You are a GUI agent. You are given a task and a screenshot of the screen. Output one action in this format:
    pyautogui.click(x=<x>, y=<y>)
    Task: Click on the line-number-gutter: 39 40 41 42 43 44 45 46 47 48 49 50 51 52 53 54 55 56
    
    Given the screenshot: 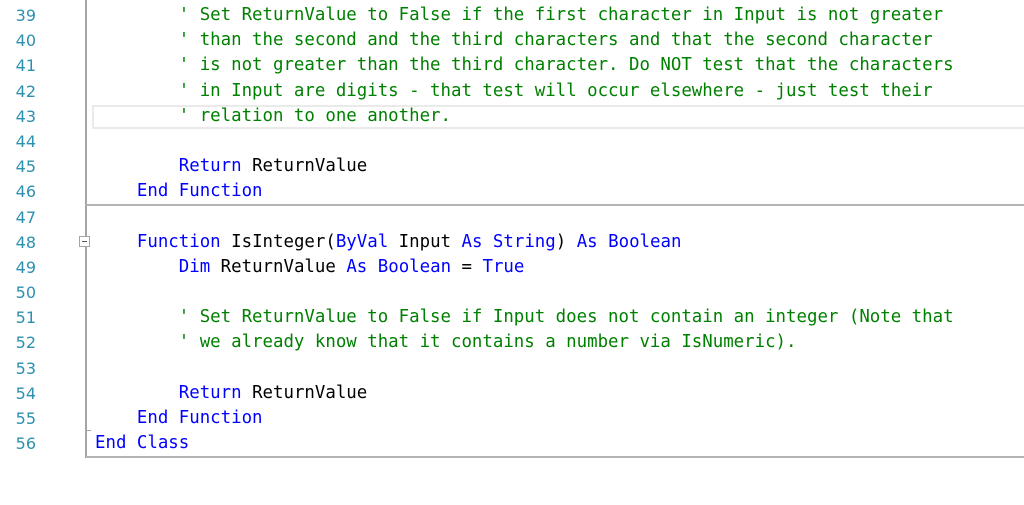 What is the action you would take?
    pyautogui.click(x=30, y=229)
    